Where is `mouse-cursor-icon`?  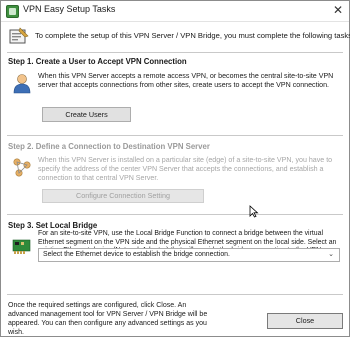
mouse-cursor-icon is located at coordinates (254, 211).